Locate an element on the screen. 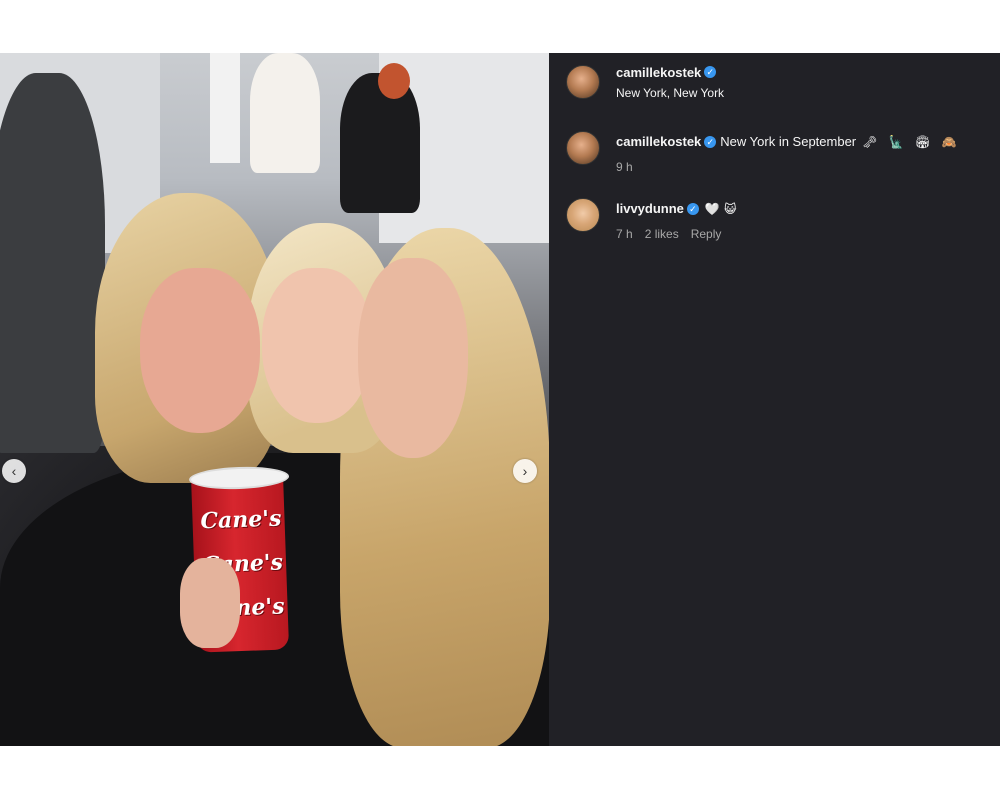 This screenshot has width=1000, height=800. photo-background-person-head is located at coordinates (394, 81).